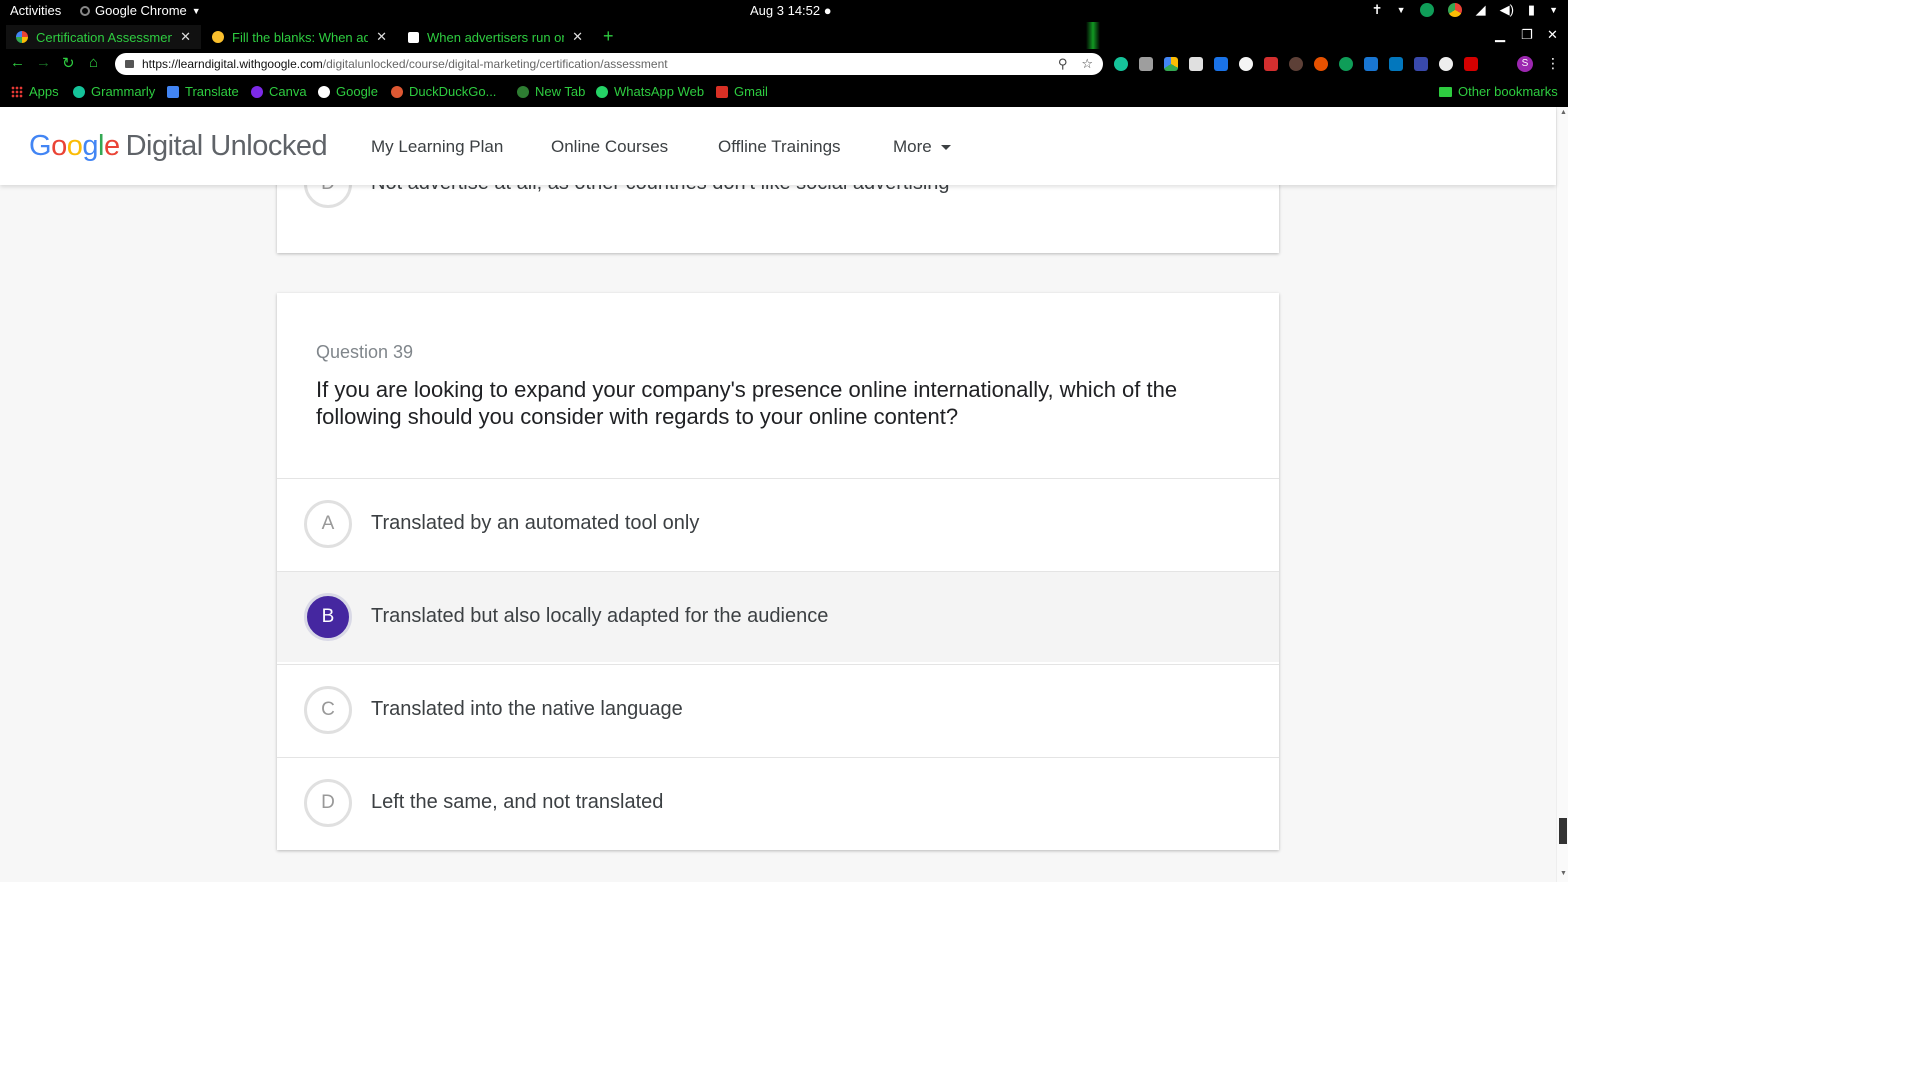 The width and height of the screenshot is (1920, 1080). What do you see at coordinates (1563, 873) in the screenshot?
I see `scroll-down-arrow-icon: ▼` at bounding box center [1563, 873].